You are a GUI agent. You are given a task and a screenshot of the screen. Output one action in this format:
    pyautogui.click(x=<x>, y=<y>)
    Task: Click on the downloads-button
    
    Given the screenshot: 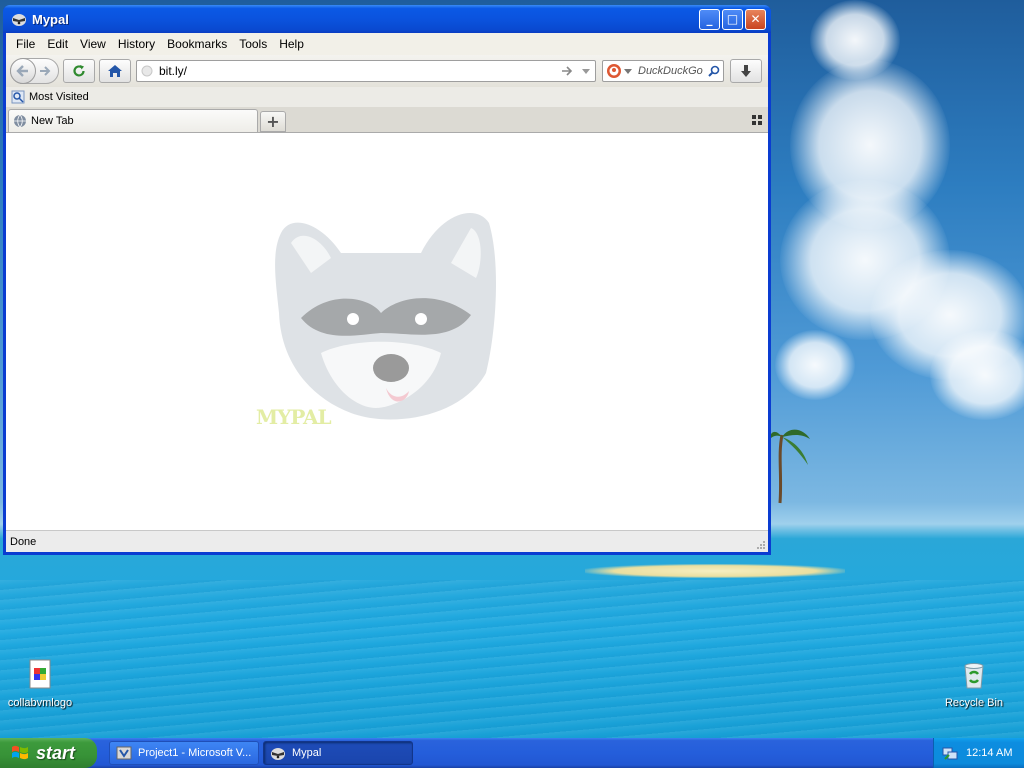 What is the action you would take?
    pyautogui.click(x=746, y=71)
    